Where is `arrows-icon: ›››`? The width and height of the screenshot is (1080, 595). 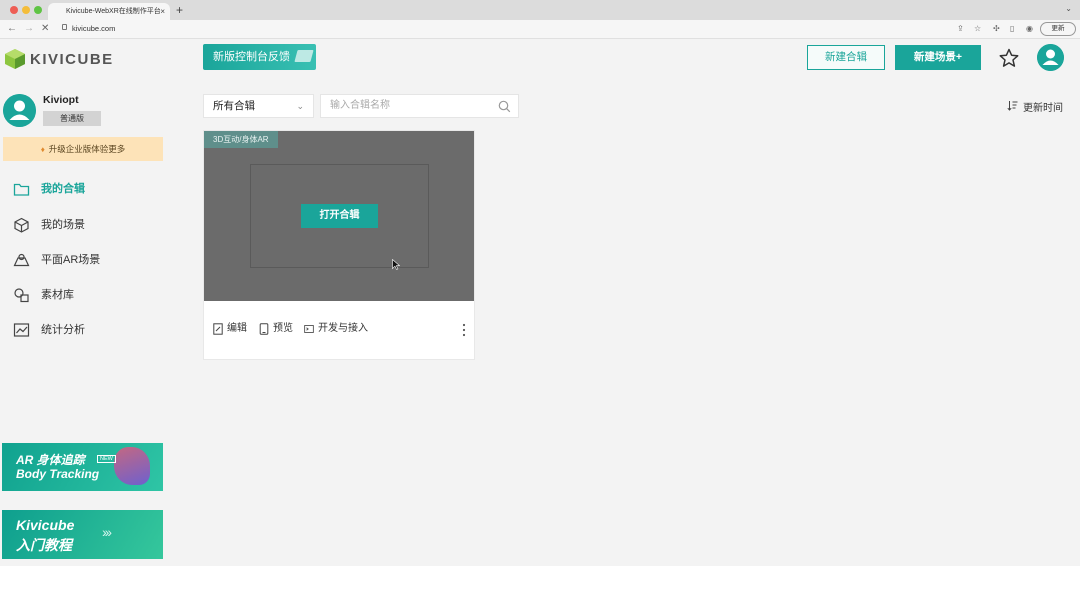 arrows-icon: ››› is located at coordinates (107, 532).